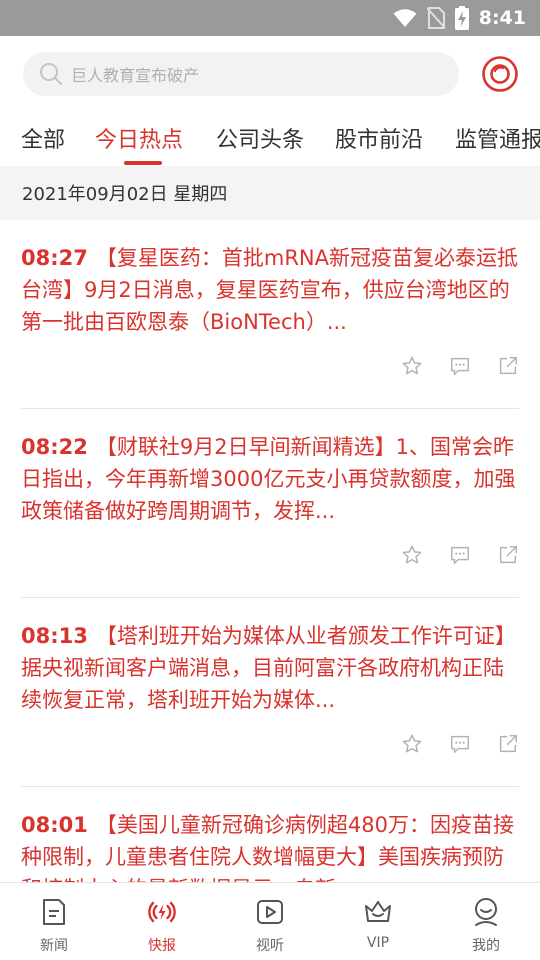 Image resolution: width=540 pixels, height=960 pixels. Describe the element at coordinates (143, 163) in the screenshot. I see `active-tab-indicator` at that location.